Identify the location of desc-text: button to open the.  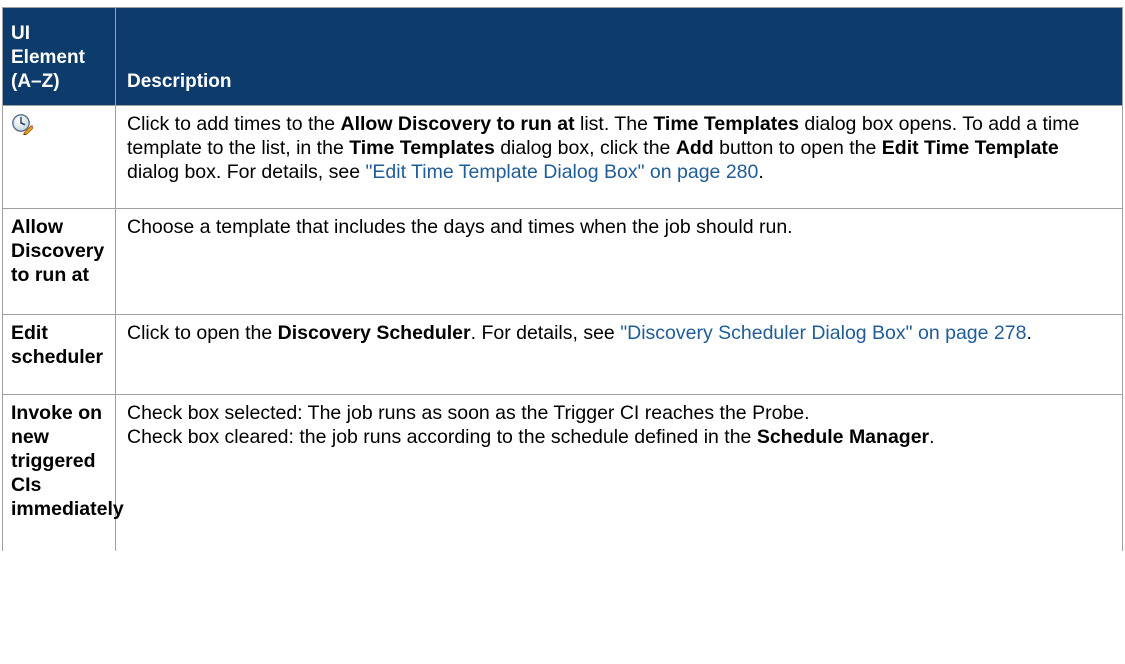
(797, 148).